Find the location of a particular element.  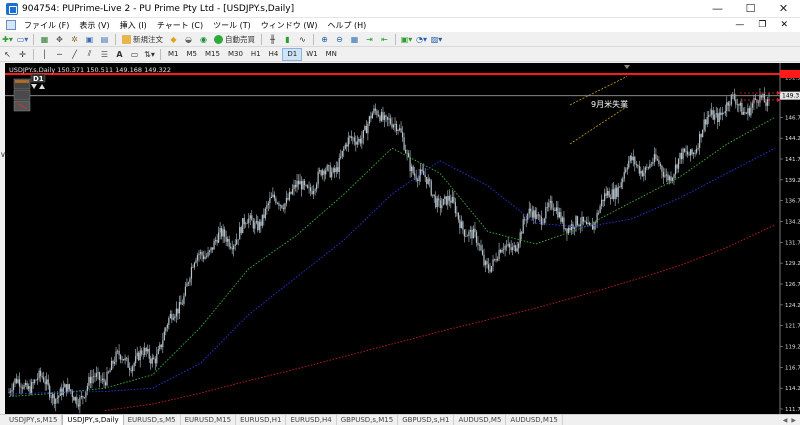

menu-charts: チャート (C) is located at coordinates (180, 25).